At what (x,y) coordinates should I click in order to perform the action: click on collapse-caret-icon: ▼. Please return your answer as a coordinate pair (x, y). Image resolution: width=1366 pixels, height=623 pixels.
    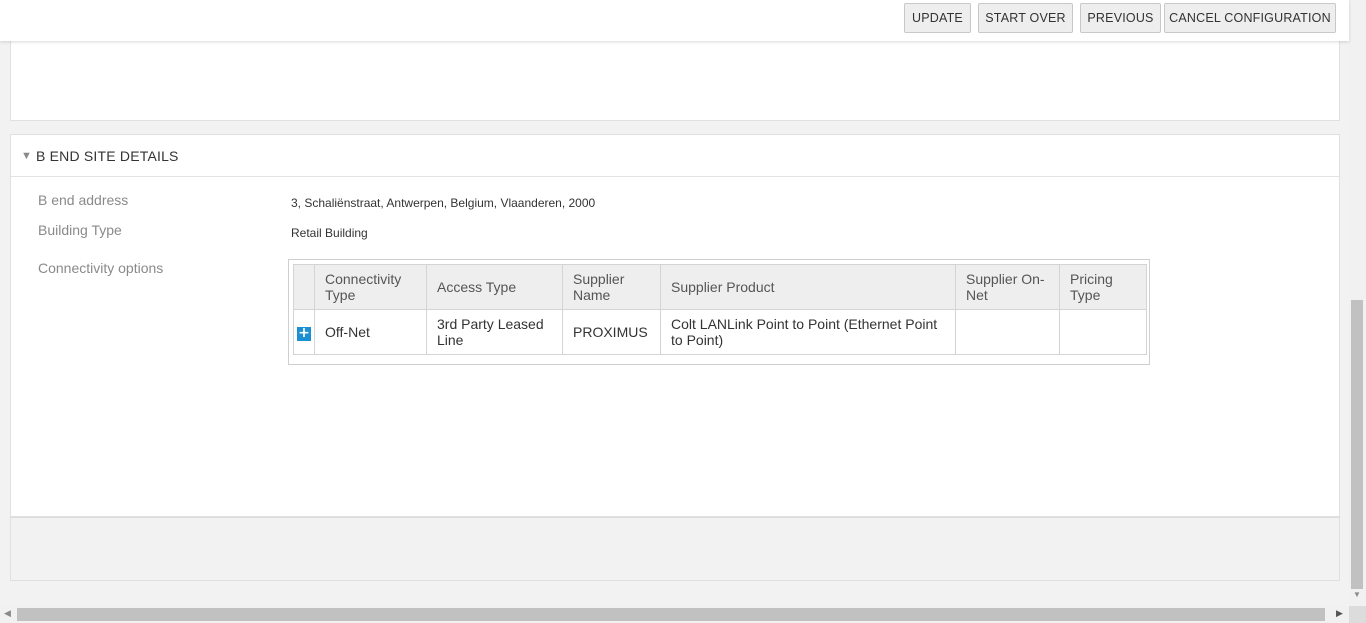
    Looking at the image, I should click on (26, 156).